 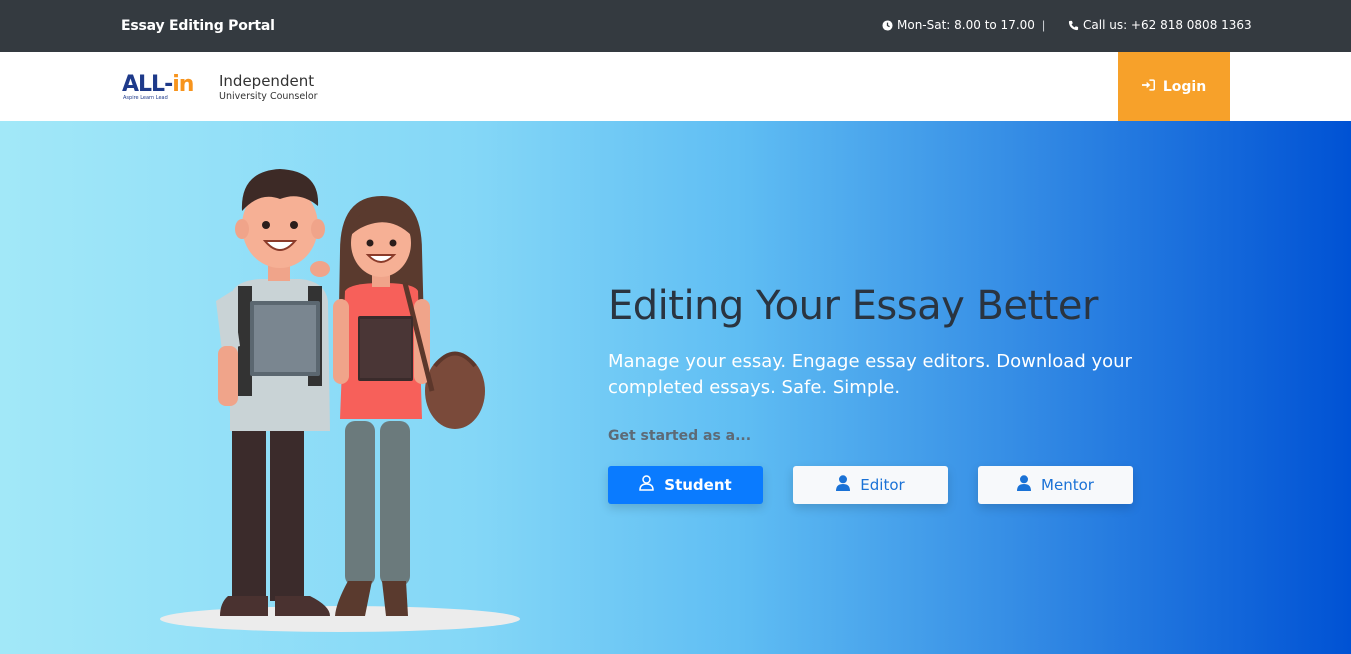 I want to click on business-hours: Mon-Sat: 8.00 to 17.00, so click(x=958, y=25).